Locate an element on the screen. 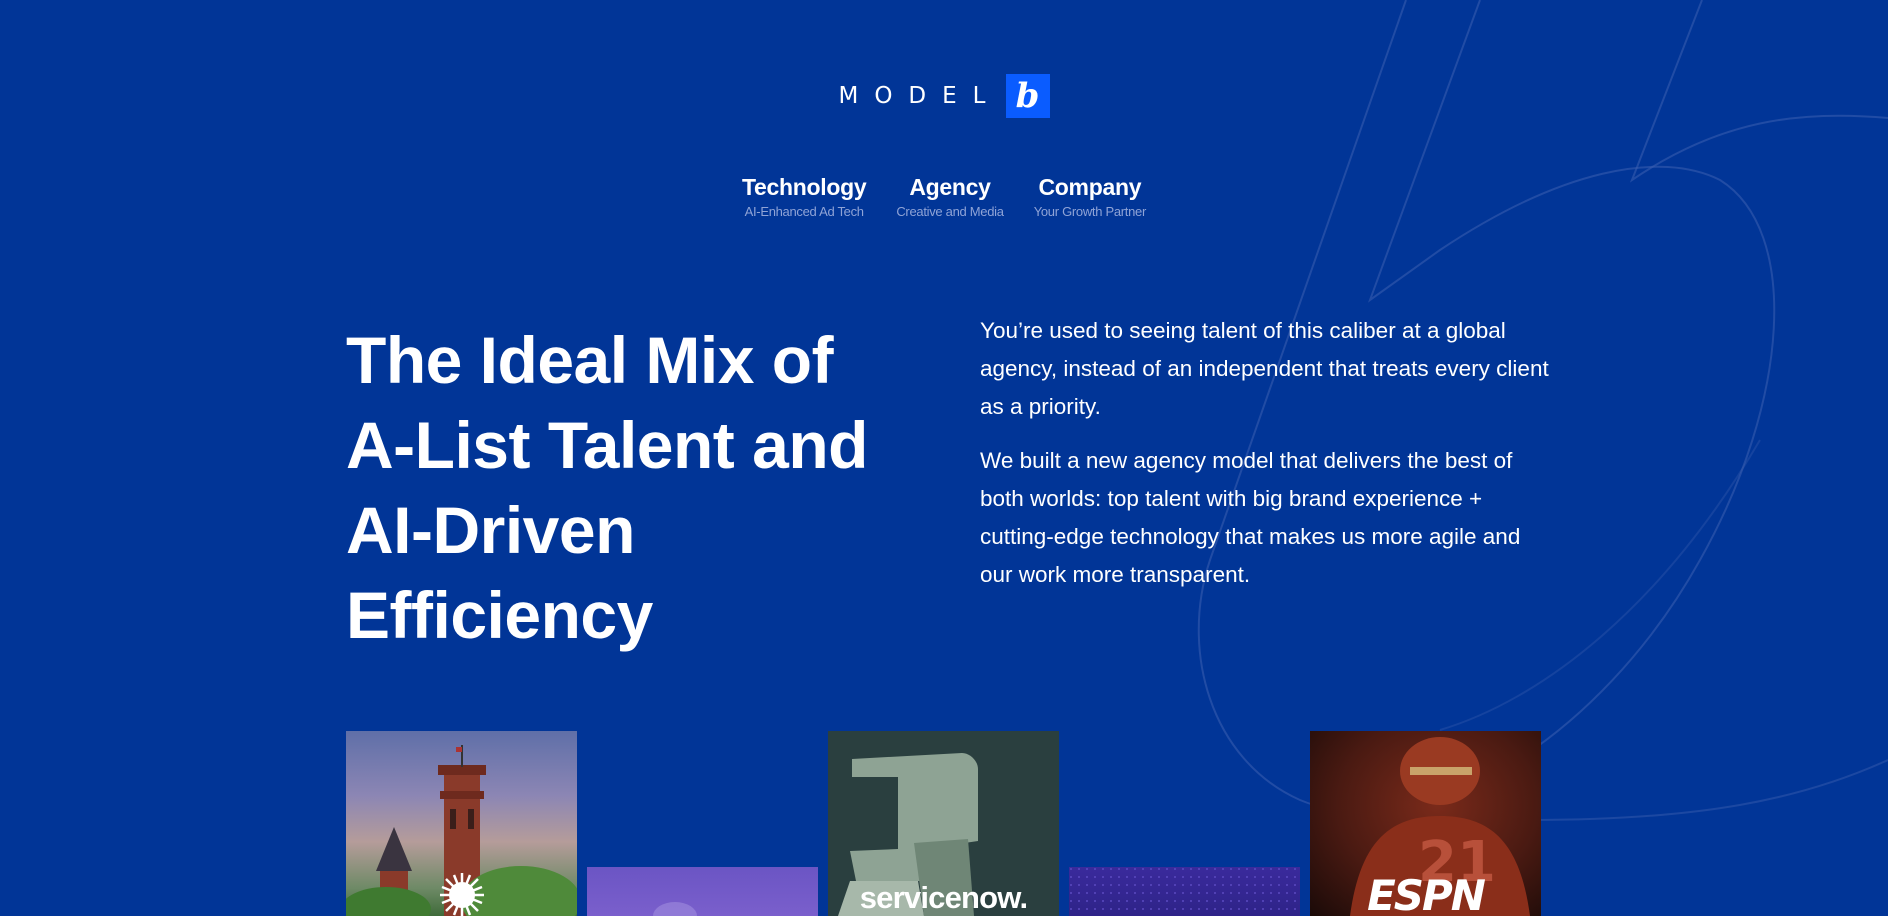 The width and height of the screenshot is (1888, 916). case-study-tile-smithsonian is located at coordinates (461, 823).